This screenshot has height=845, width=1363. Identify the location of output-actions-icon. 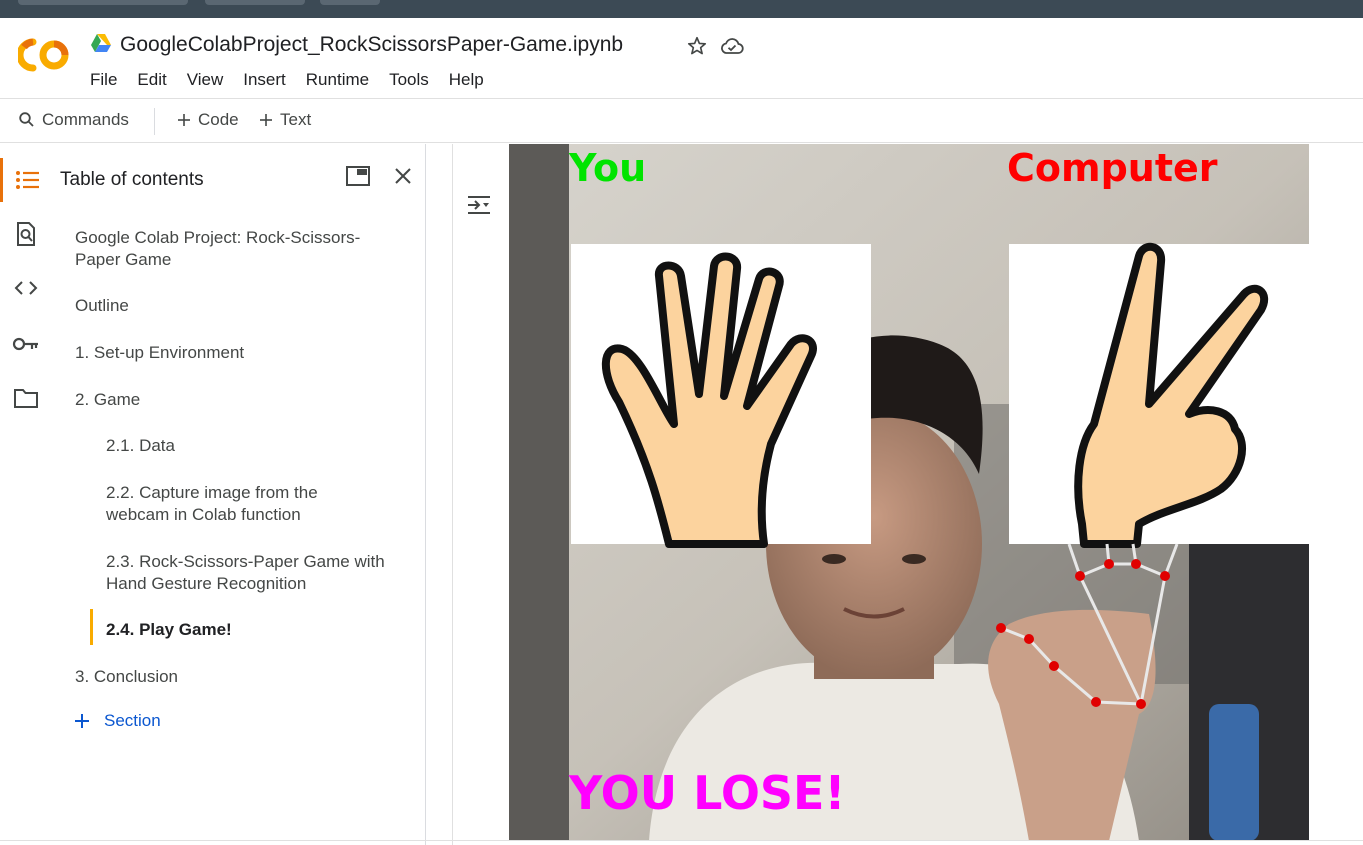
(479, 205).